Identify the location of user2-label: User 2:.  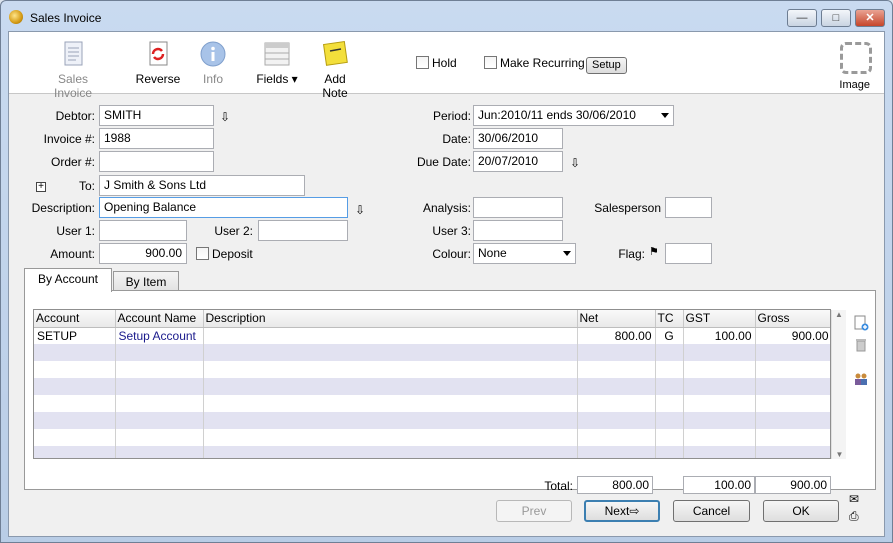
(233, 231).